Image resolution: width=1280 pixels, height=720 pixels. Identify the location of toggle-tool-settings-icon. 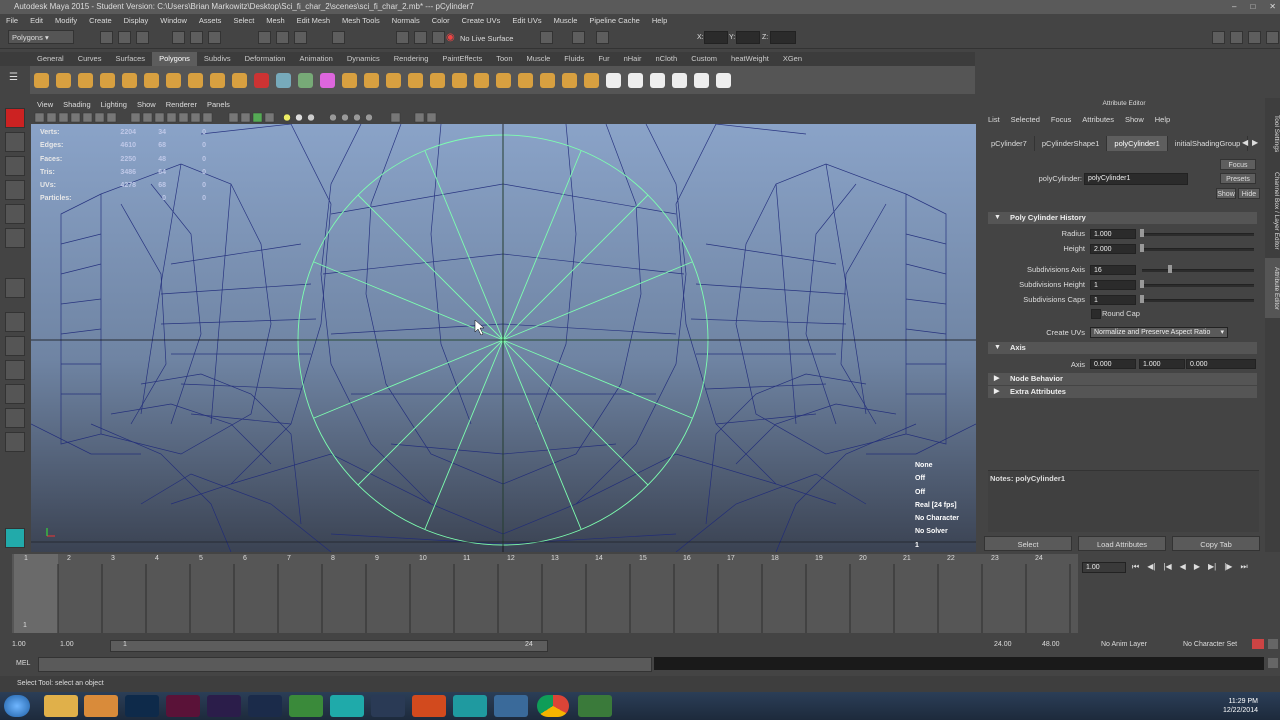
(1254, 37).